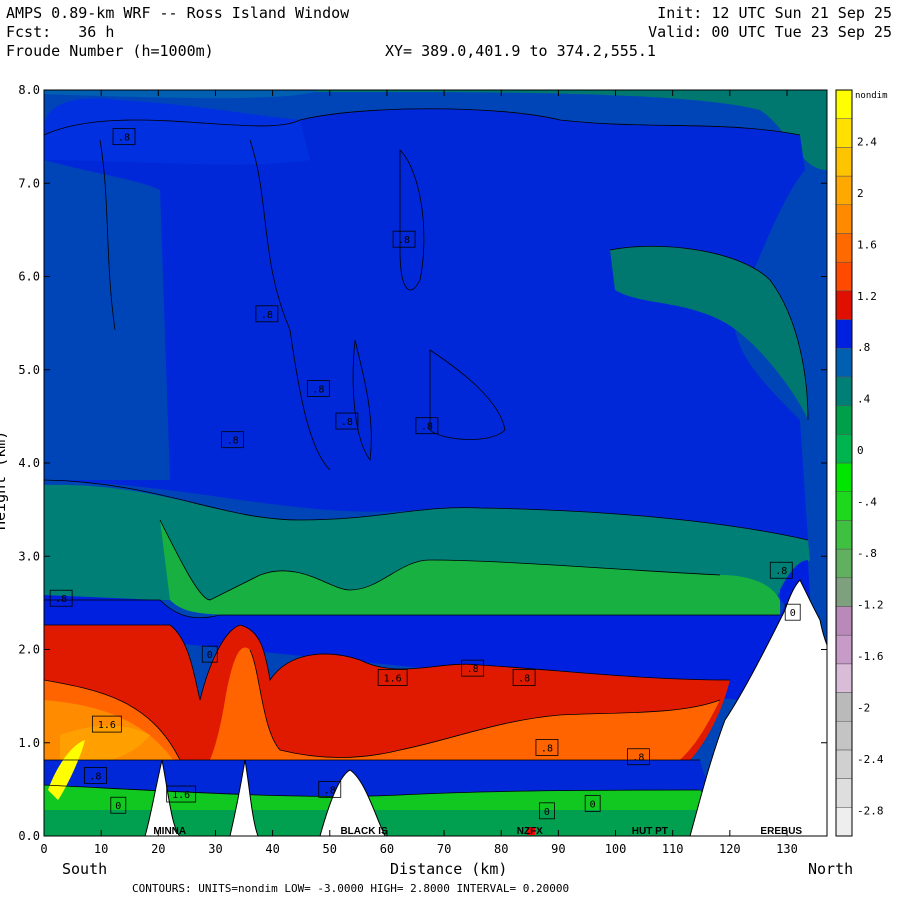 The width and height of the screenshot is (900, 900). What do you see at coordinates (169, 831) in the screenshot?
I see `terrain-label: MINNA` at bounding box center [169, 831].